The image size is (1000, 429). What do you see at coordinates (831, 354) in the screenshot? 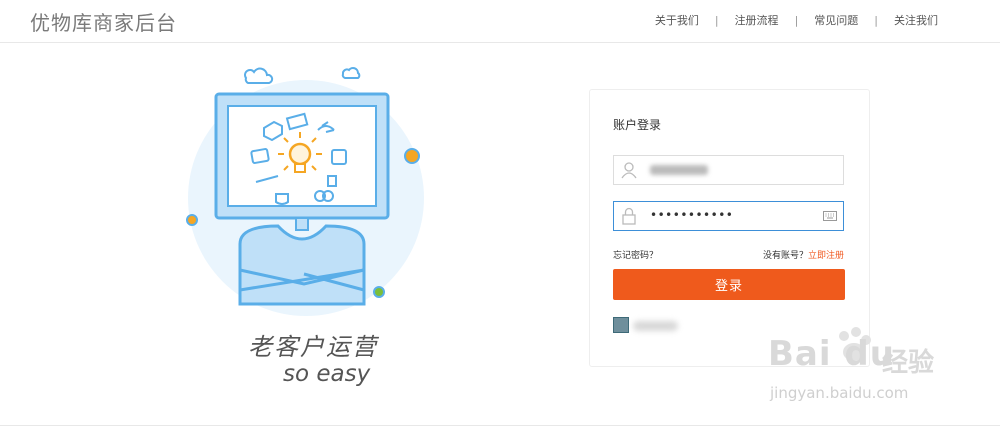
I see `watermark-brand: Bai du` at bounding box center [831, 354].